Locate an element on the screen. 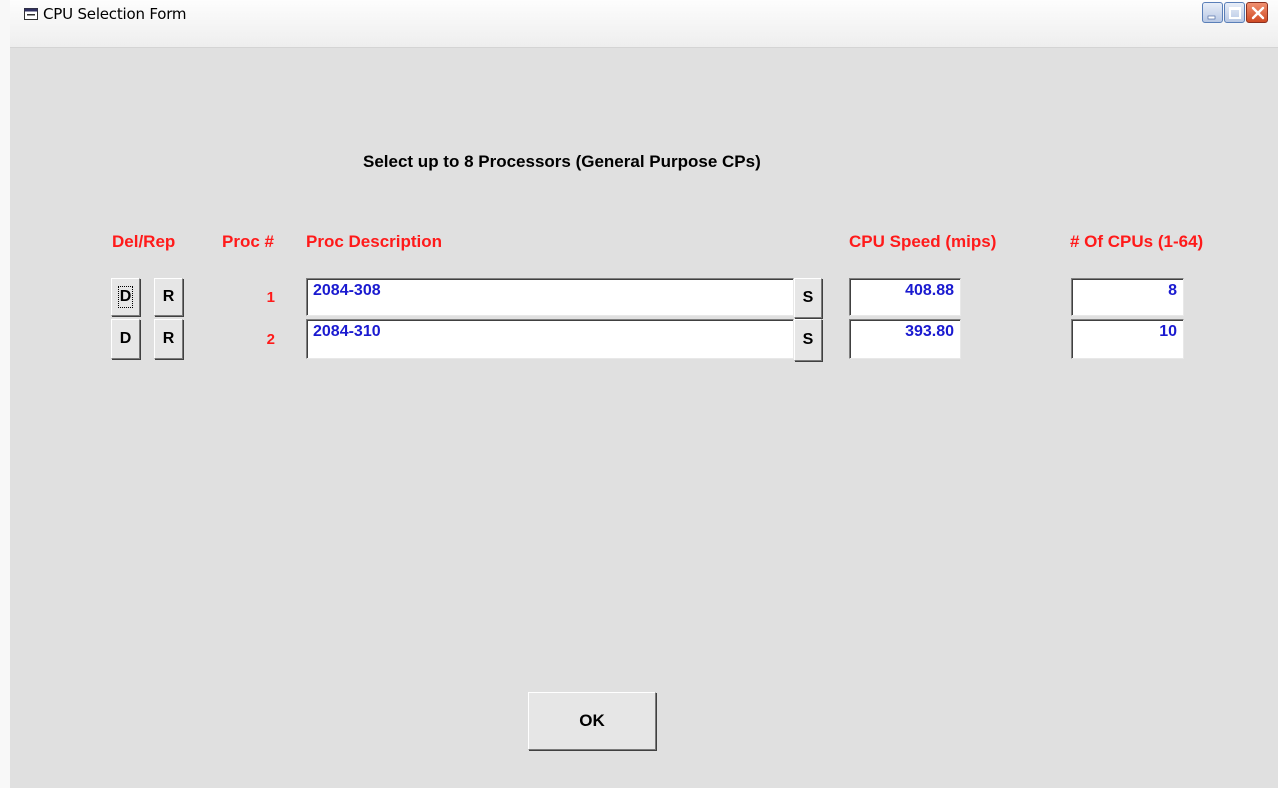 The height and width of the screenshot is (788, 1278). cpu-speed-field: 393.80 is located at coordinates (905, 339).